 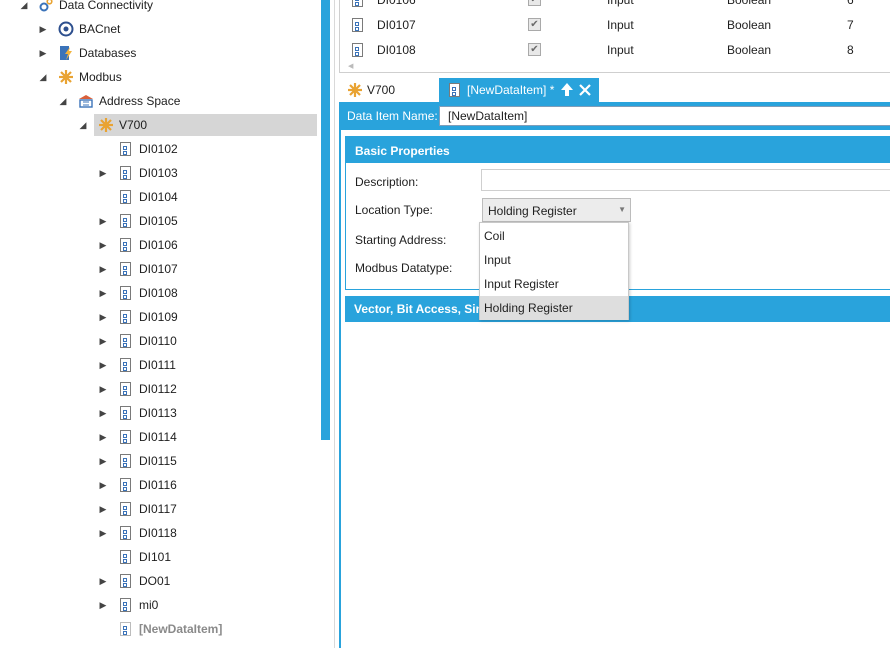 What do you see at coordinates (160, 149) in the screenshot?
I see `tree-item-data-item: DI0102` at bounding box center [160, 149].